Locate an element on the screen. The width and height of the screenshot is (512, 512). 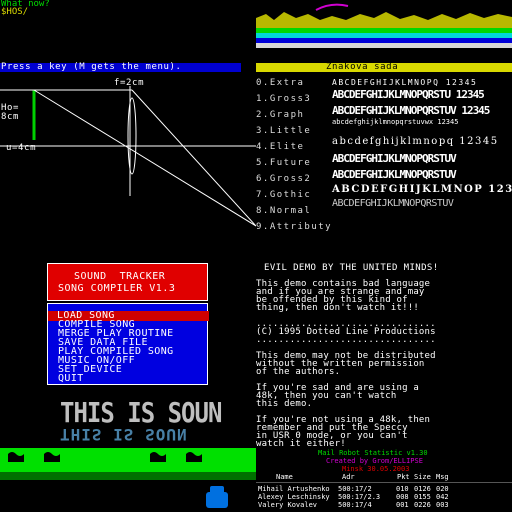
banner-text: Press a key (M gets the menu). is located at coordinates (91, 67).